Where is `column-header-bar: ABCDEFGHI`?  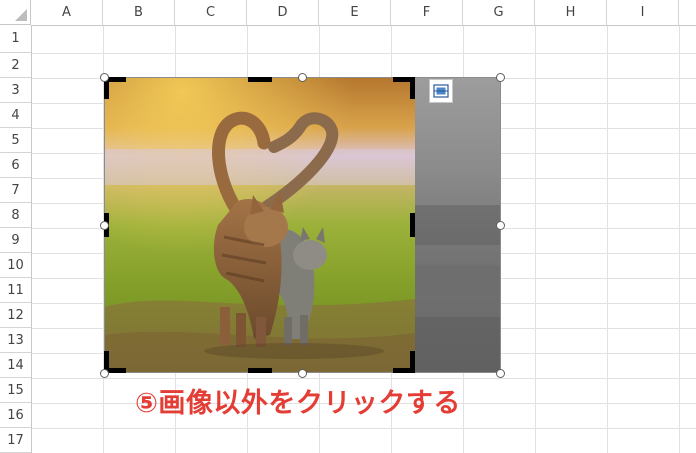
column-header-bar: ABCDEFGHI is located at coordinates (348, 13).